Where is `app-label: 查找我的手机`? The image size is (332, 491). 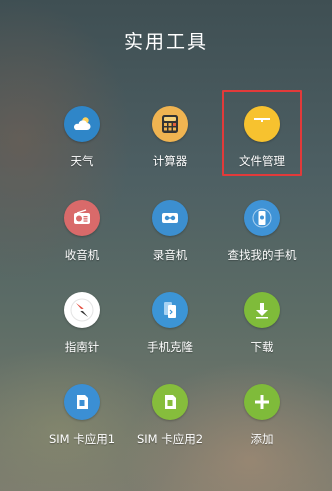 app-label: 查找我的手机 is located at coordinates (262, 255).